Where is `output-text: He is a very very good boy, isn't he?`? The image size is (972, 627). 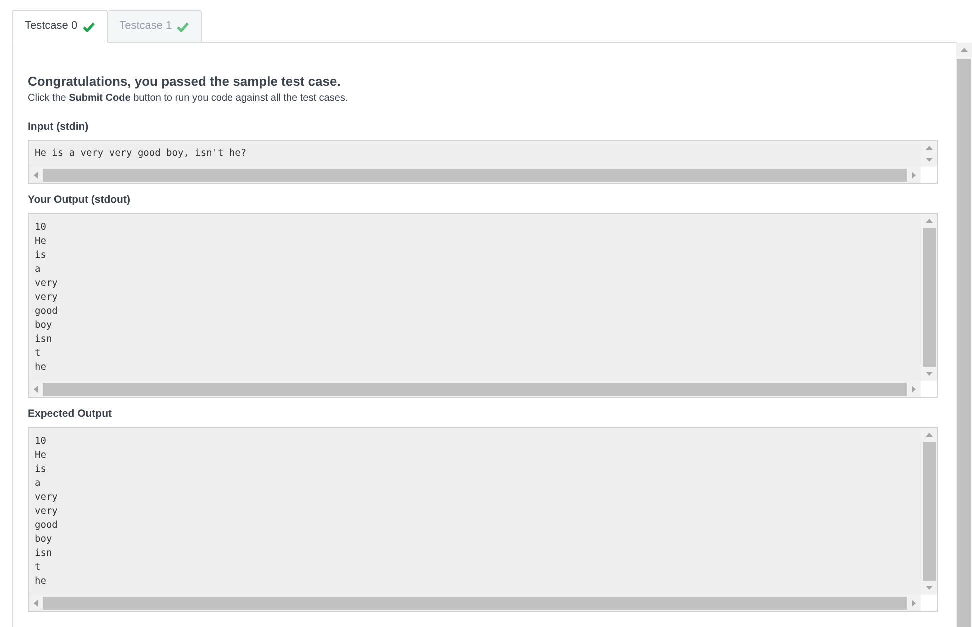
output-text: He is a very very good boy, isn't he? is located at coordinates (141, 154).